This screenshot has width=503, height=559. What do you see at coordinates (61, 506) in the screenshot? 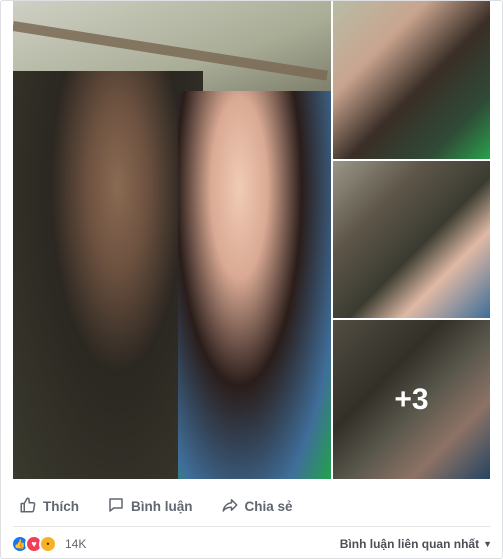
I see `like-label: Thích` at bounding box center [61, 506].